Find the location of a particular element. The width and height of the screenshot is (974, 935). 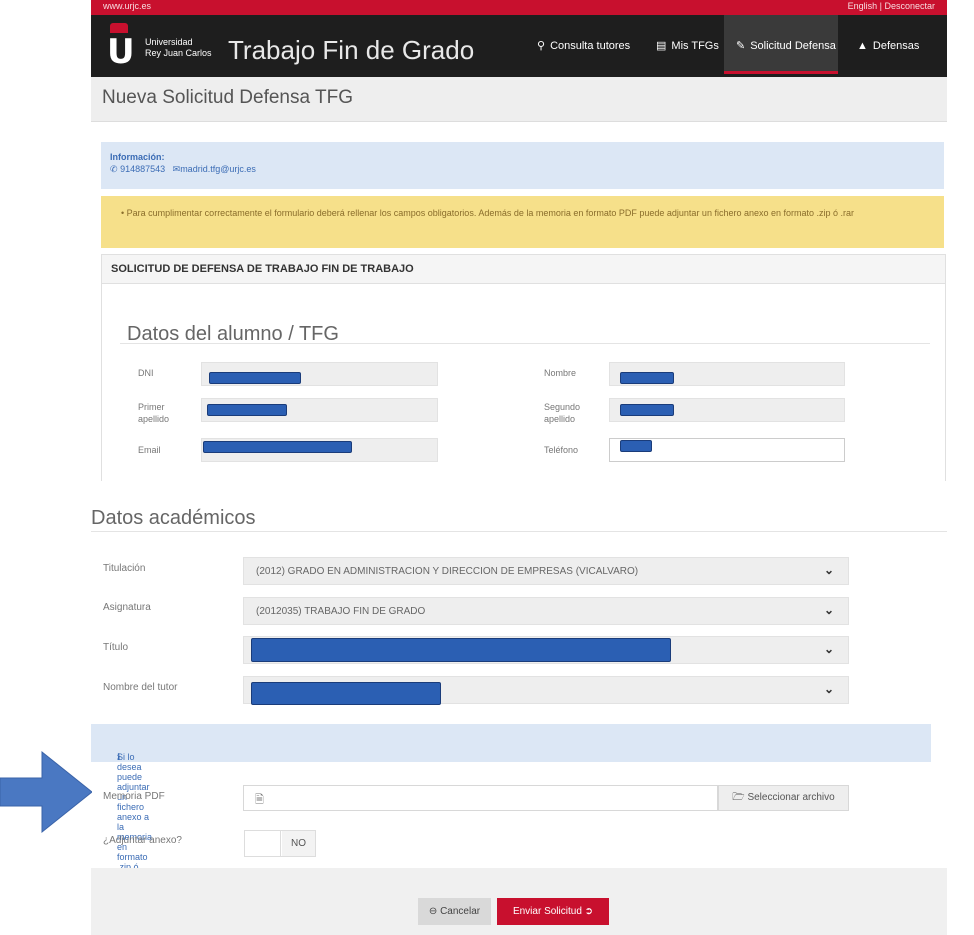

nav-defensas: ▲ Defensas is located at coordinates (888, 46).